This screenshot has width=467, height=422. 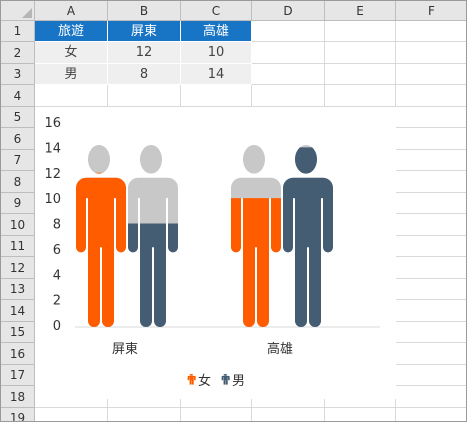 What do you see at coordinates (18, 139) in the screenshot?
I see `row-header-6: 6` at bounding box center [18, 139].